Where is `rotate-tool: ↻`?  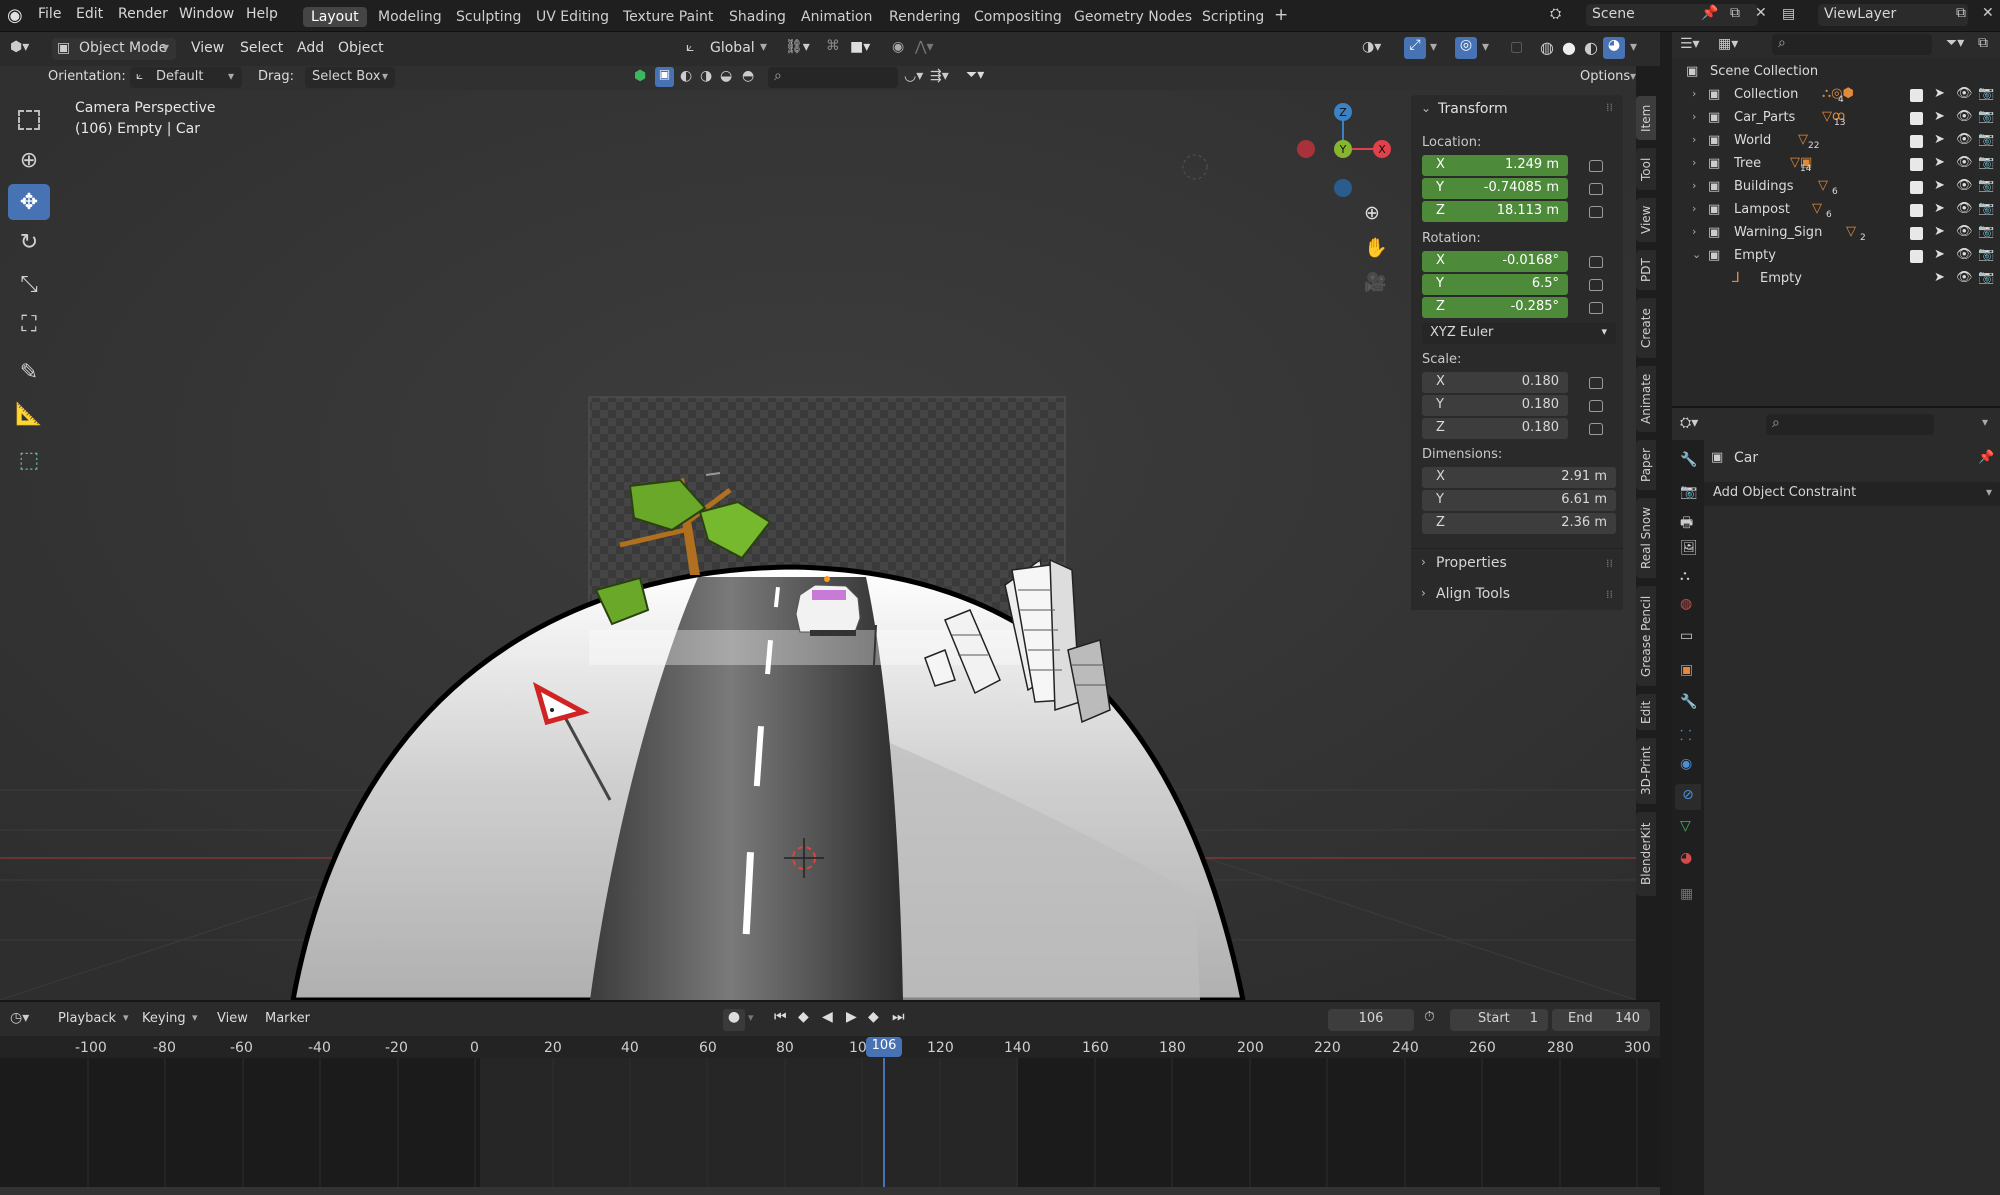 rotate-tool: ↻ is located at coordinates (29, 242).